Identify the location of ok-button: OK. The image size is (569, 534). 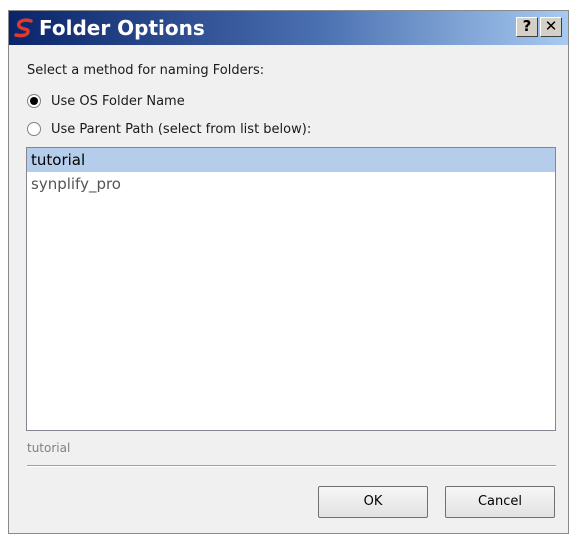
(373, 502).